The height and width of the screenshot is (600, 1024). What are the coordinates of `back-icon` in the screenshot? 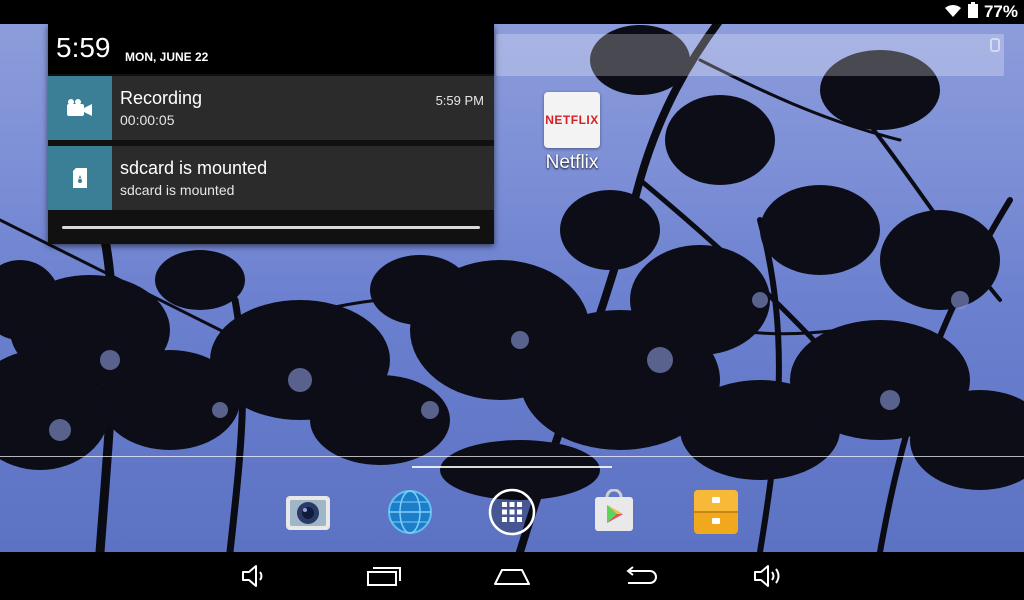 It's located at (640, 576).